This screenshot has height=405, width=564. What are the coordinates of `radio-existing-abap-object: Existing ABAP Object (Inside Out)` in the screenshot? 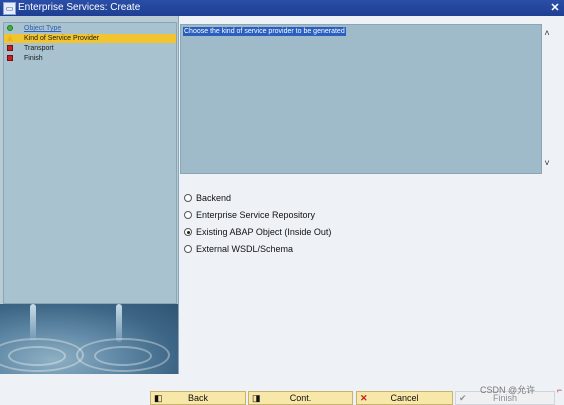 It's located at (257, 235).